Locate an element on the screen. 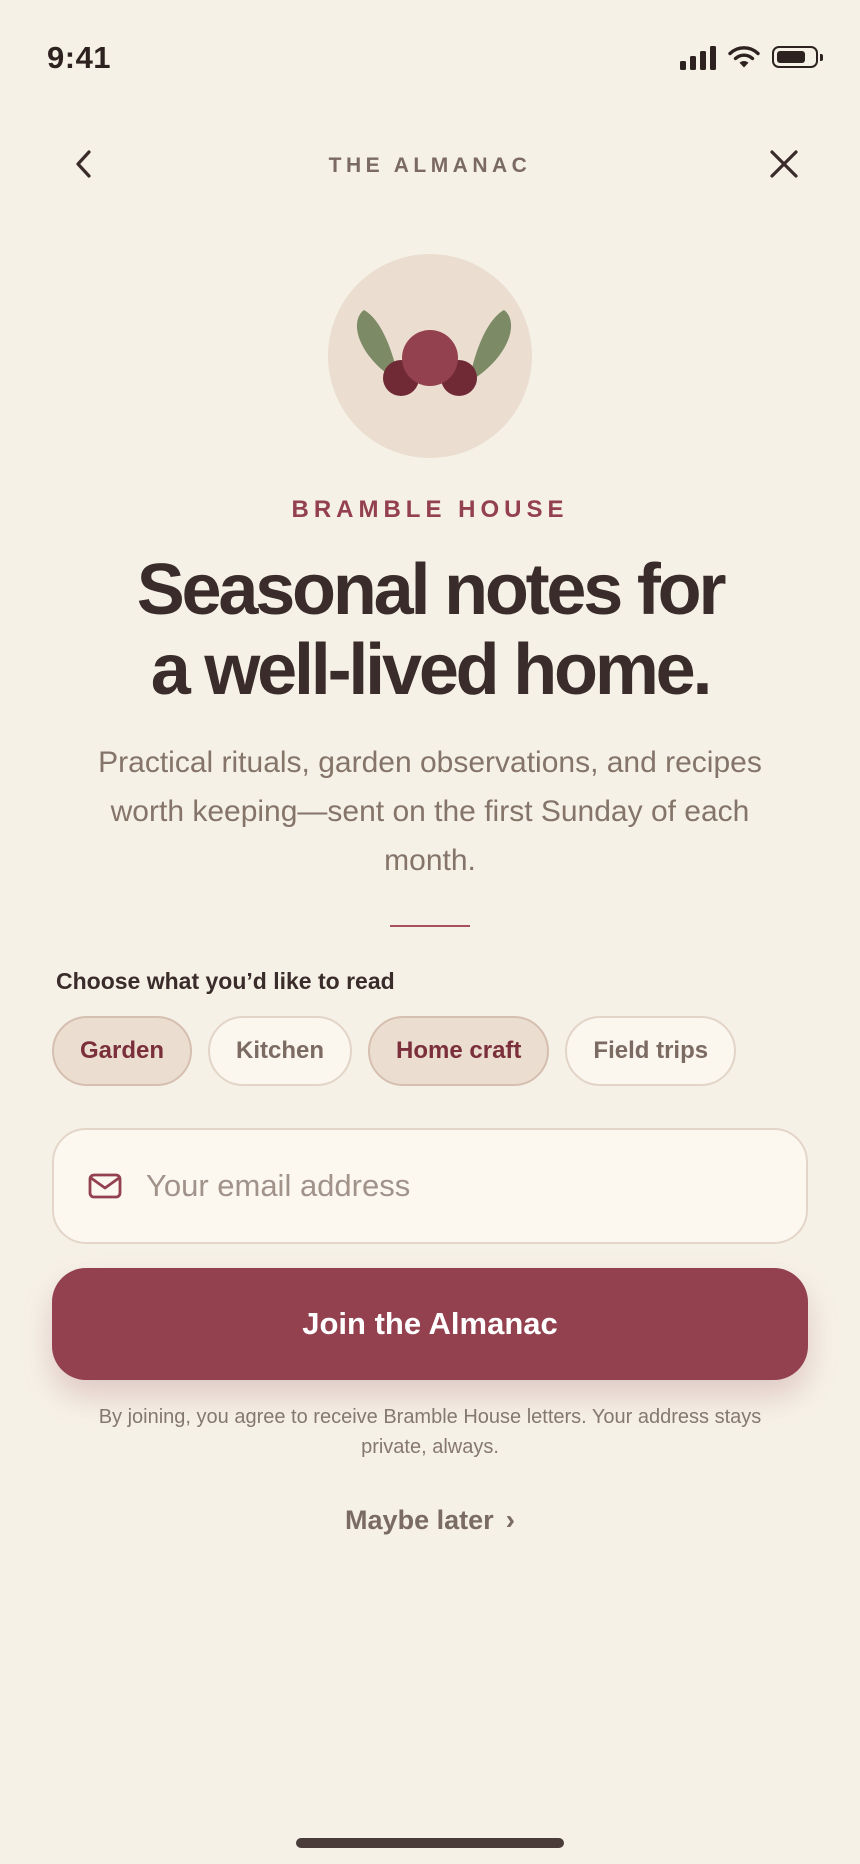 Image resolution: width=860 pixels, height=1864 pixels. topic-chip-home-craft: Home craft is located at coordinates (459, 1051).